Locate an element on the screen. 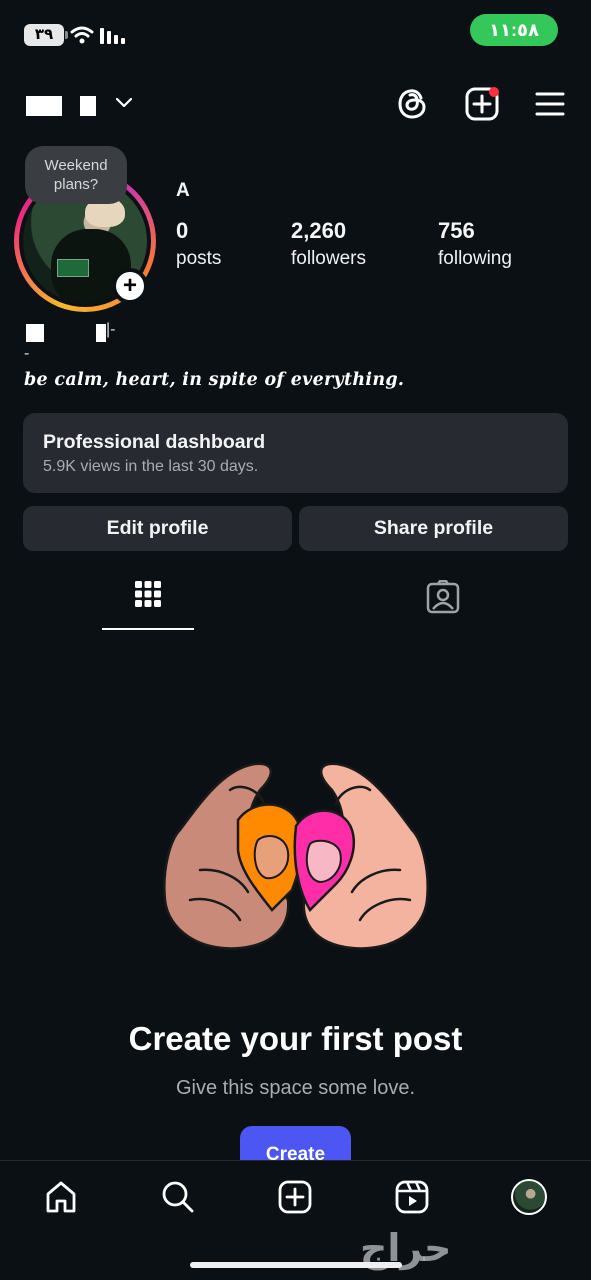  home-icon is located at coordinates (61, 1197).